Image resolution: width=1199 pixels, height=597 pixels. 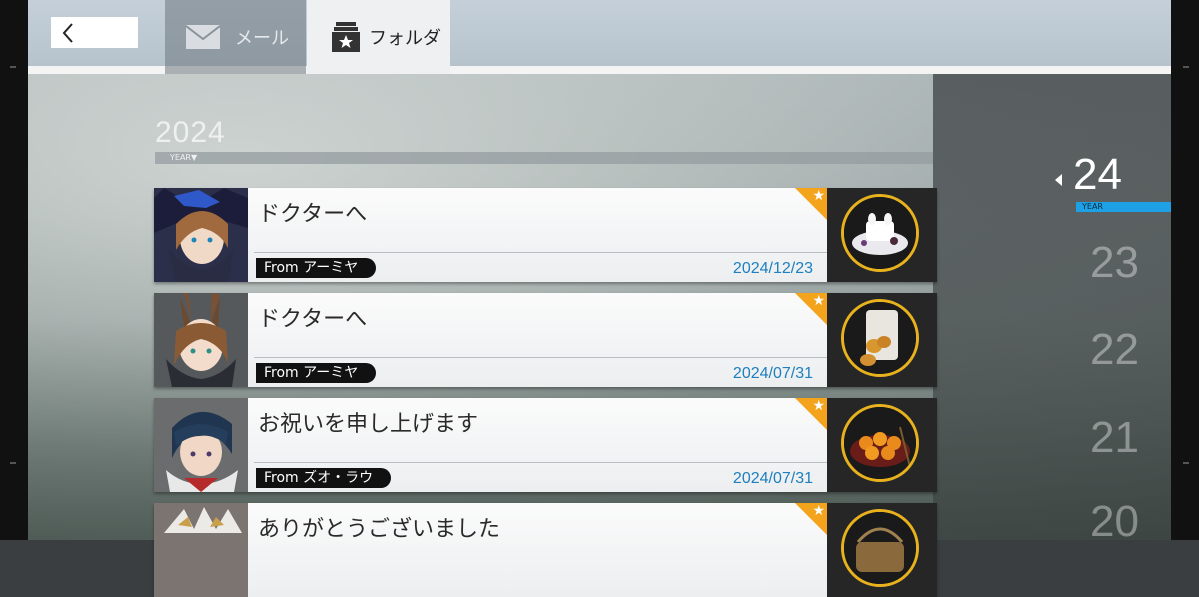 I want to click on gift-cake-icon, so click(x=880, y=233).